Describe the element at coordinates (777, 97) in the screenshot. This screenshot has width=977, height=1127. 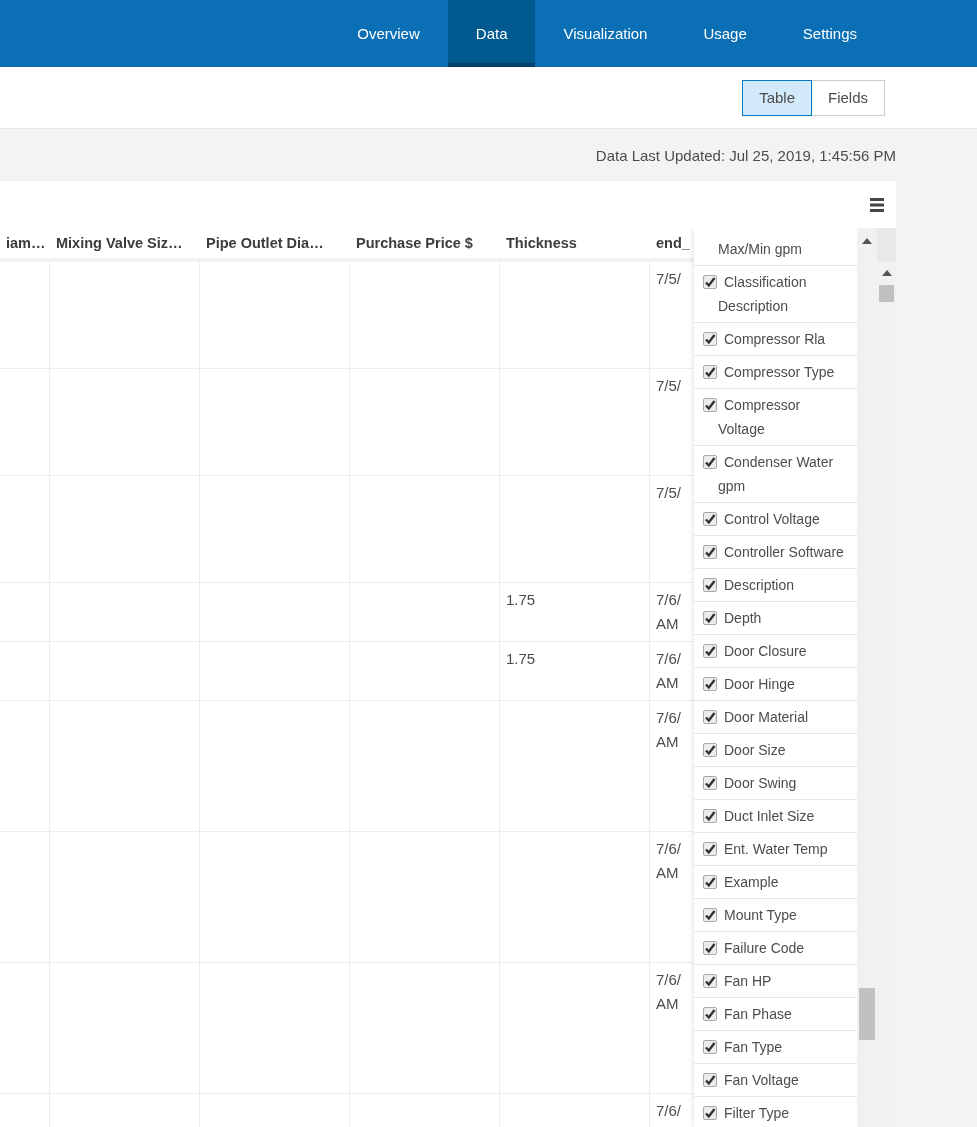
I see `view-toggle-button: Table` at that location.